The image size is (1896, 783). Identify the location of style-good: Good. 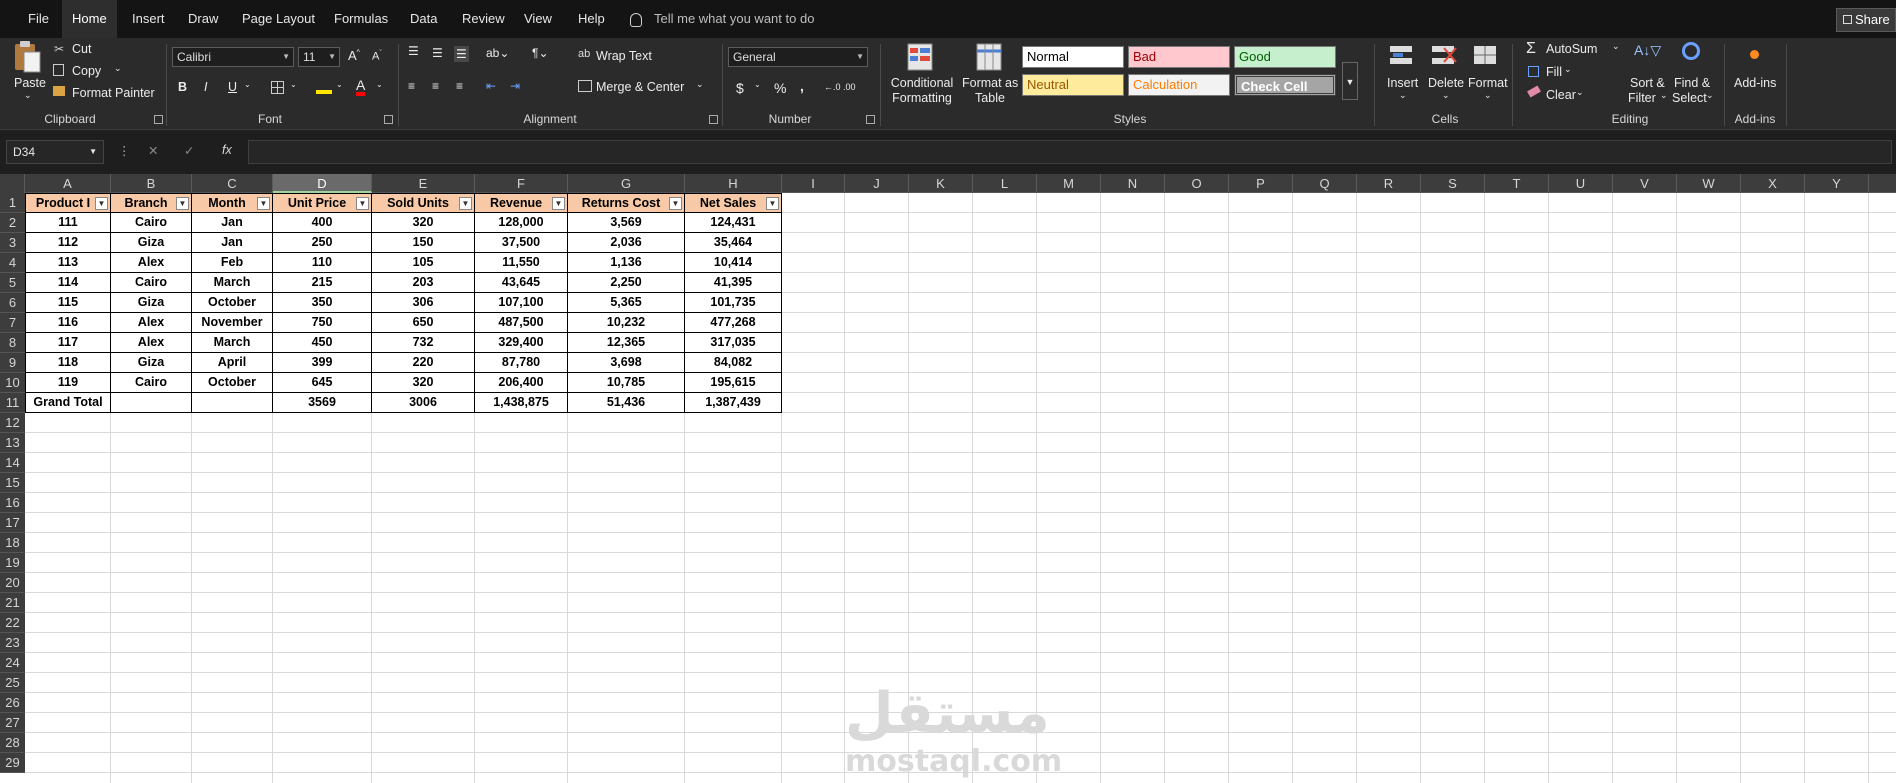
(1285, 57).